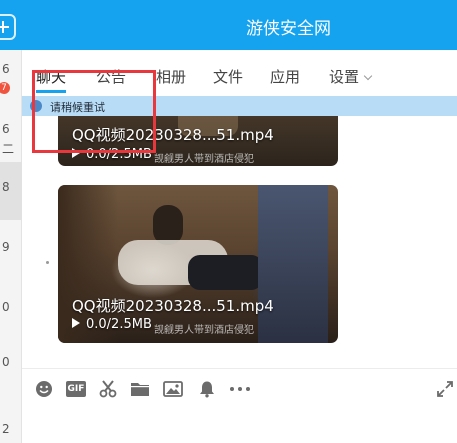 This screenshot has width=457, height=443. What do you see at coordinates (77, 107) in the screenshot?
I see `notice-text: 请稍候重试` at bounding box center [77, 107].